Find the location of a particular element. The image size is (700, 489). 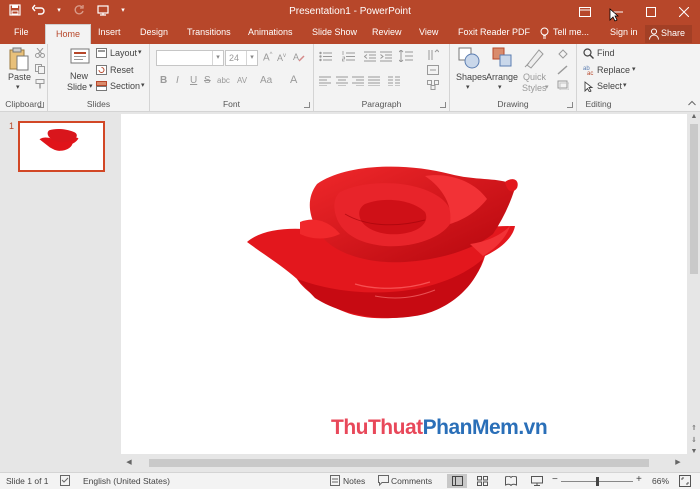

font-dialog-launcher-icon is located at coordinates (307, 105).